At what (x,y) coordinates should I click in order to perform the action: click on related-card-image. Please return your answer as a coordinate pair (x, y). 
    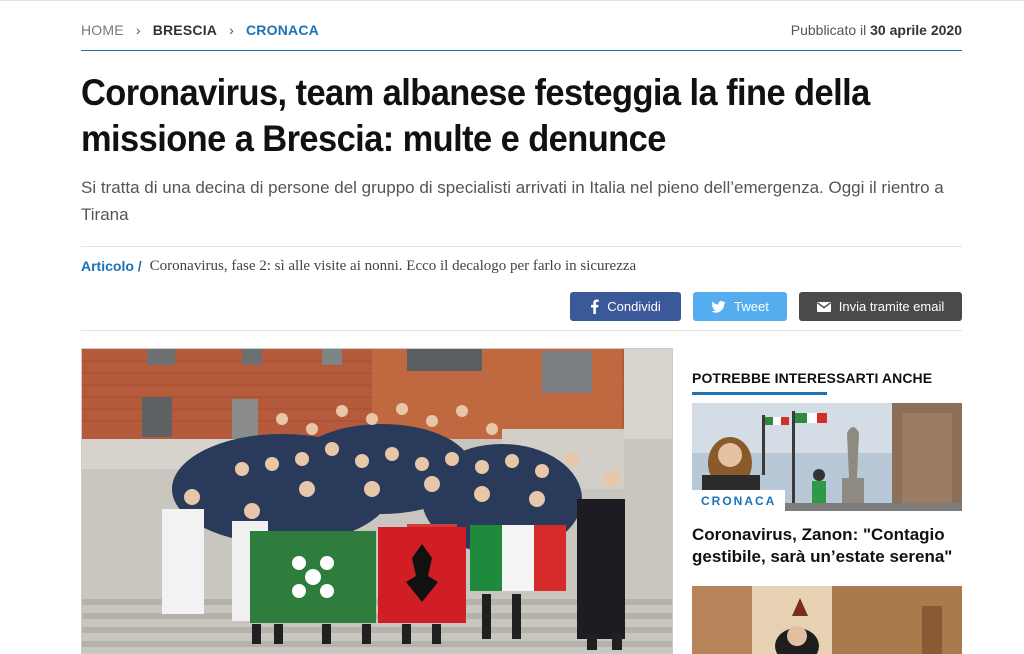
    Looking at the image, I should click on (827, 620).